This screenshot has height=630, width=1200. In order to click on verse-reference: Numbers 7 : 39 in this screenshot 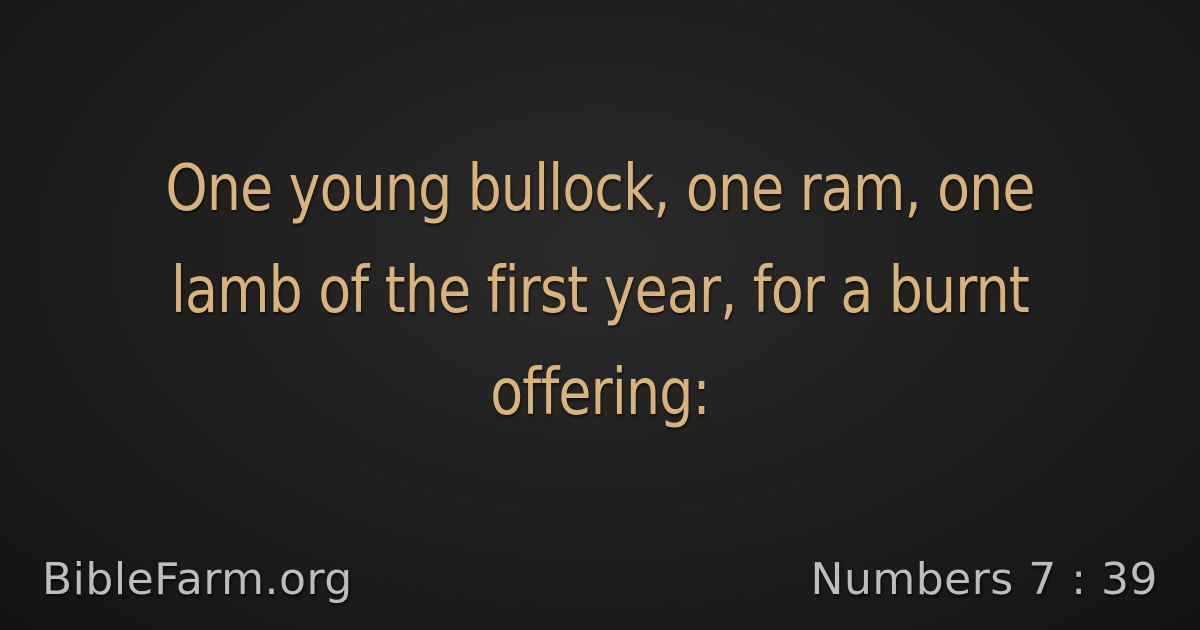, I will do `click(984, 579)`.